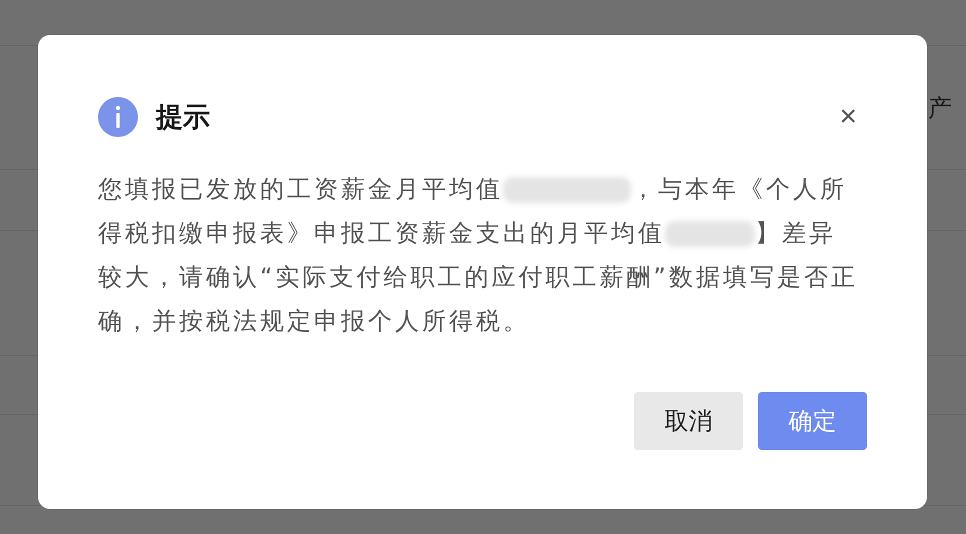 Image resolution: width=966 pixels, height=534 pixels. Describe the element at coordinates (118, 117) in the screenshot. I see `info-icon` at that location.